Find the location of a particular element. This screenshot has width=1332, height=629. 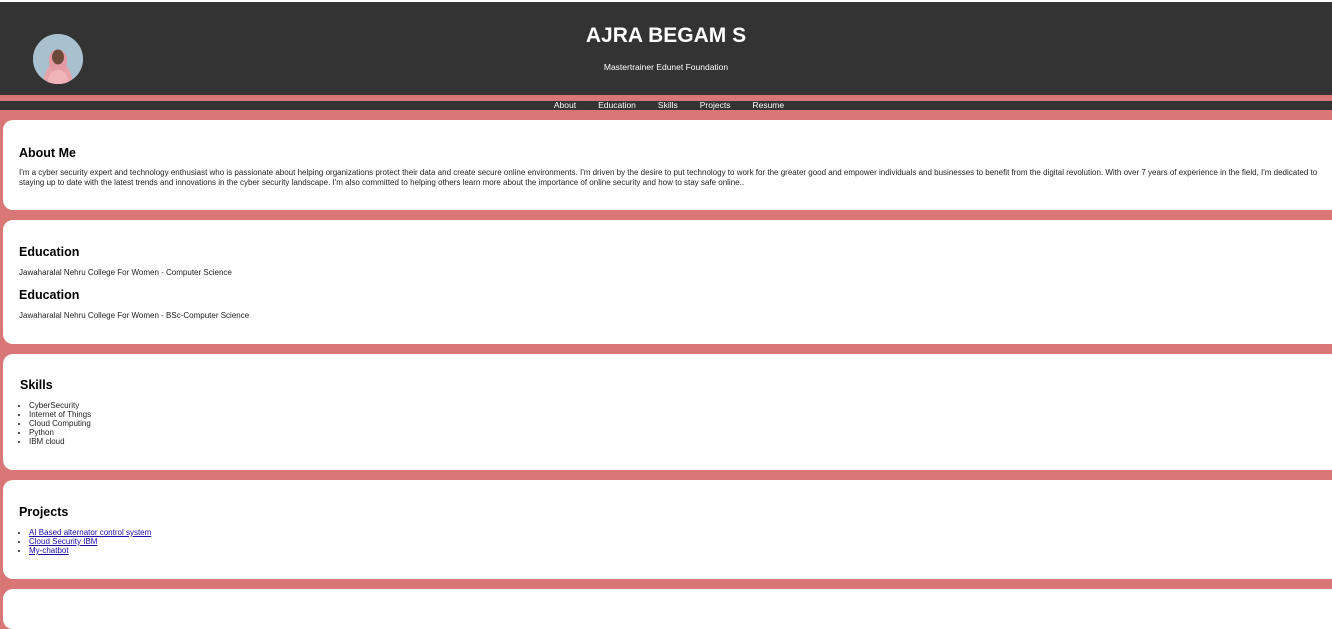

page-subtitle: Mastertrainer Edunet Foundation is located at coordinates (666, 67).